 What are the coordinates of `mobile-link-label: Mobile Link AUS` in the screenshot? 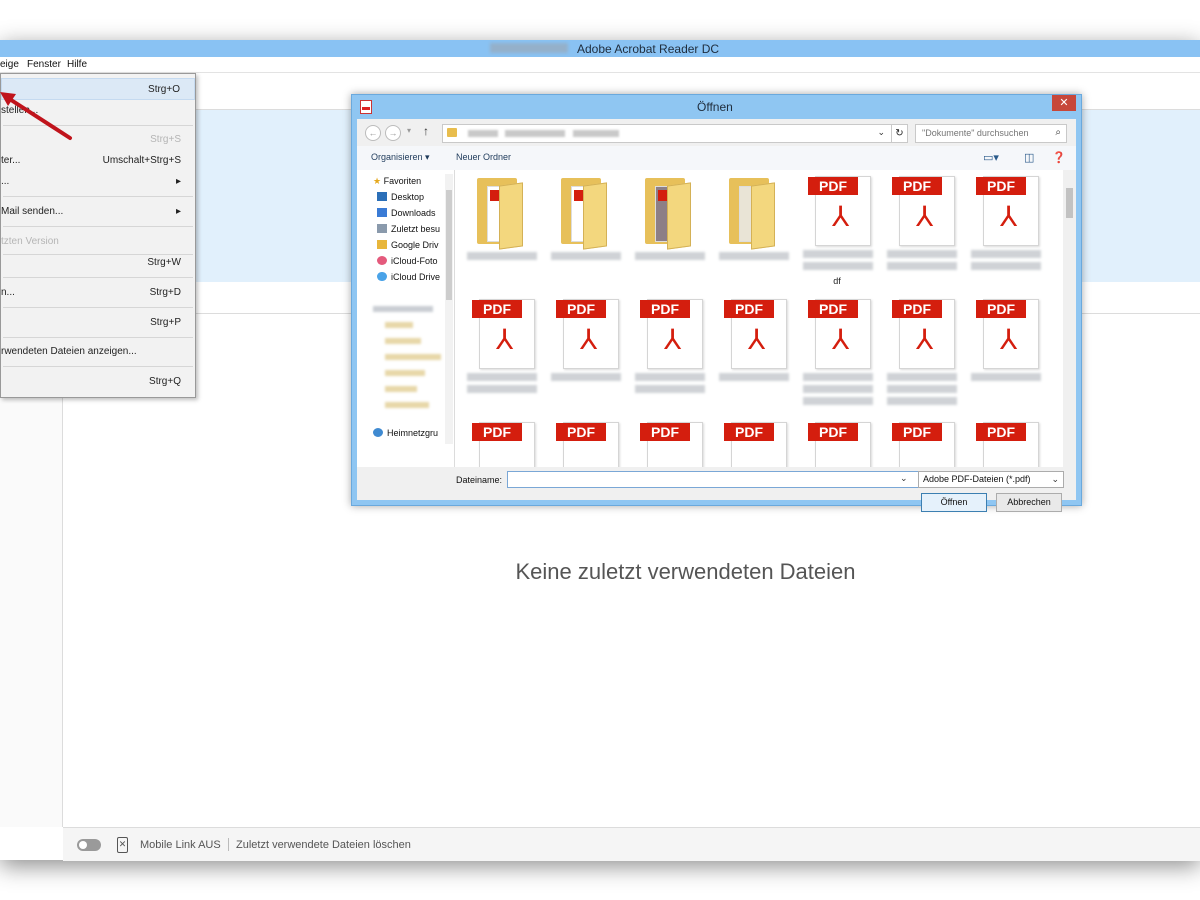 It's located at (180, 845).